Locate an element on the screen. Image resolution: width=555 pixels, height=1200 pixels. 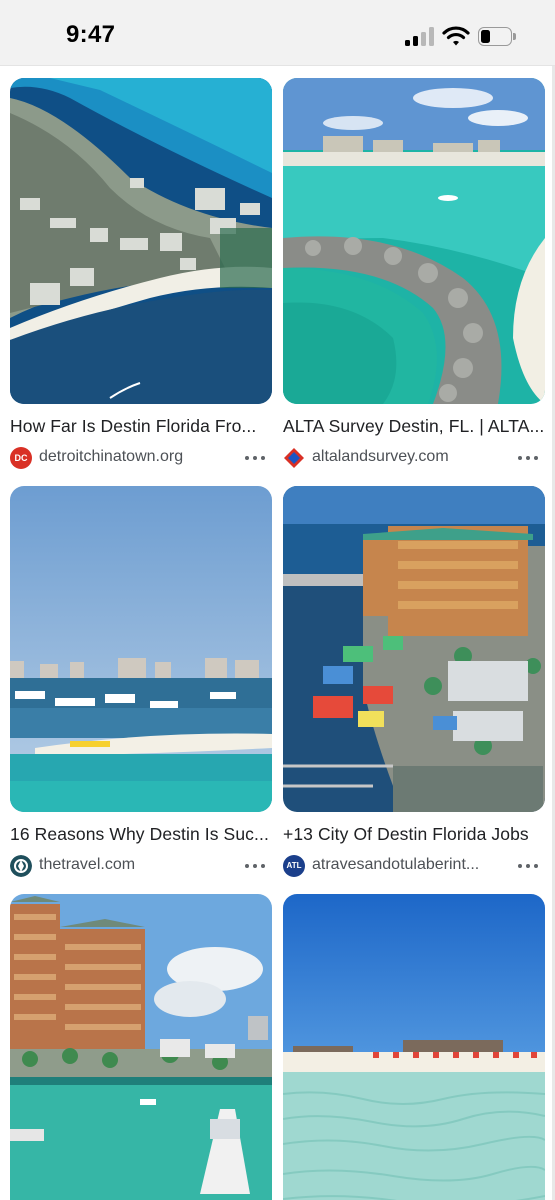
resort-towers-marina-yacht-image is located at coordinates (141, 1047).